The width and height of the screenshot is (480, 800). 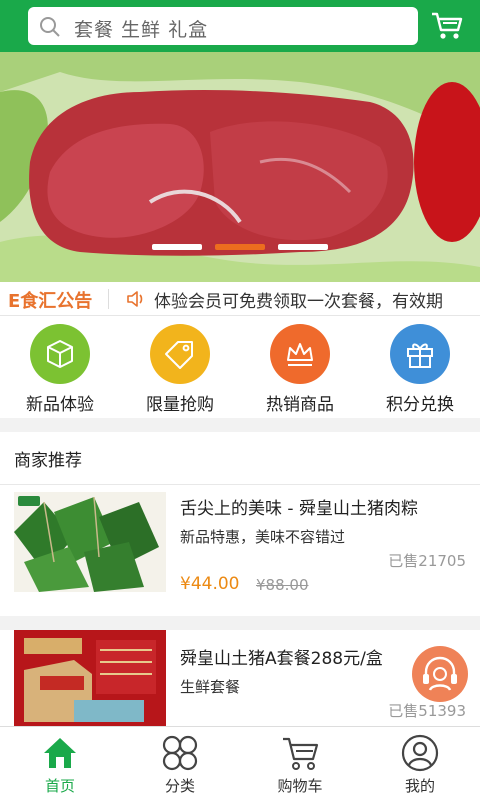 I want to click on product-price: ¥44.00, so click(x=210, y=584).